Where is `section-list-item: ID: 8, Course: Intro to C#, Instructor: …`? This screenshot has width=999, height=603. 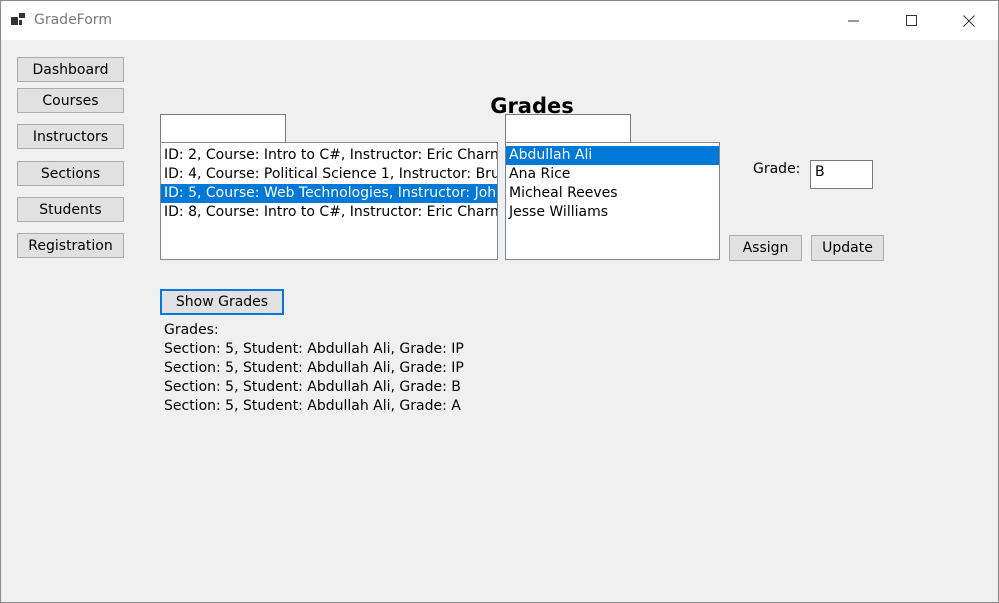 section-list-item: ID: 8, Course: Intro to C#, Instructor: … is located at coordinates (329, 212).